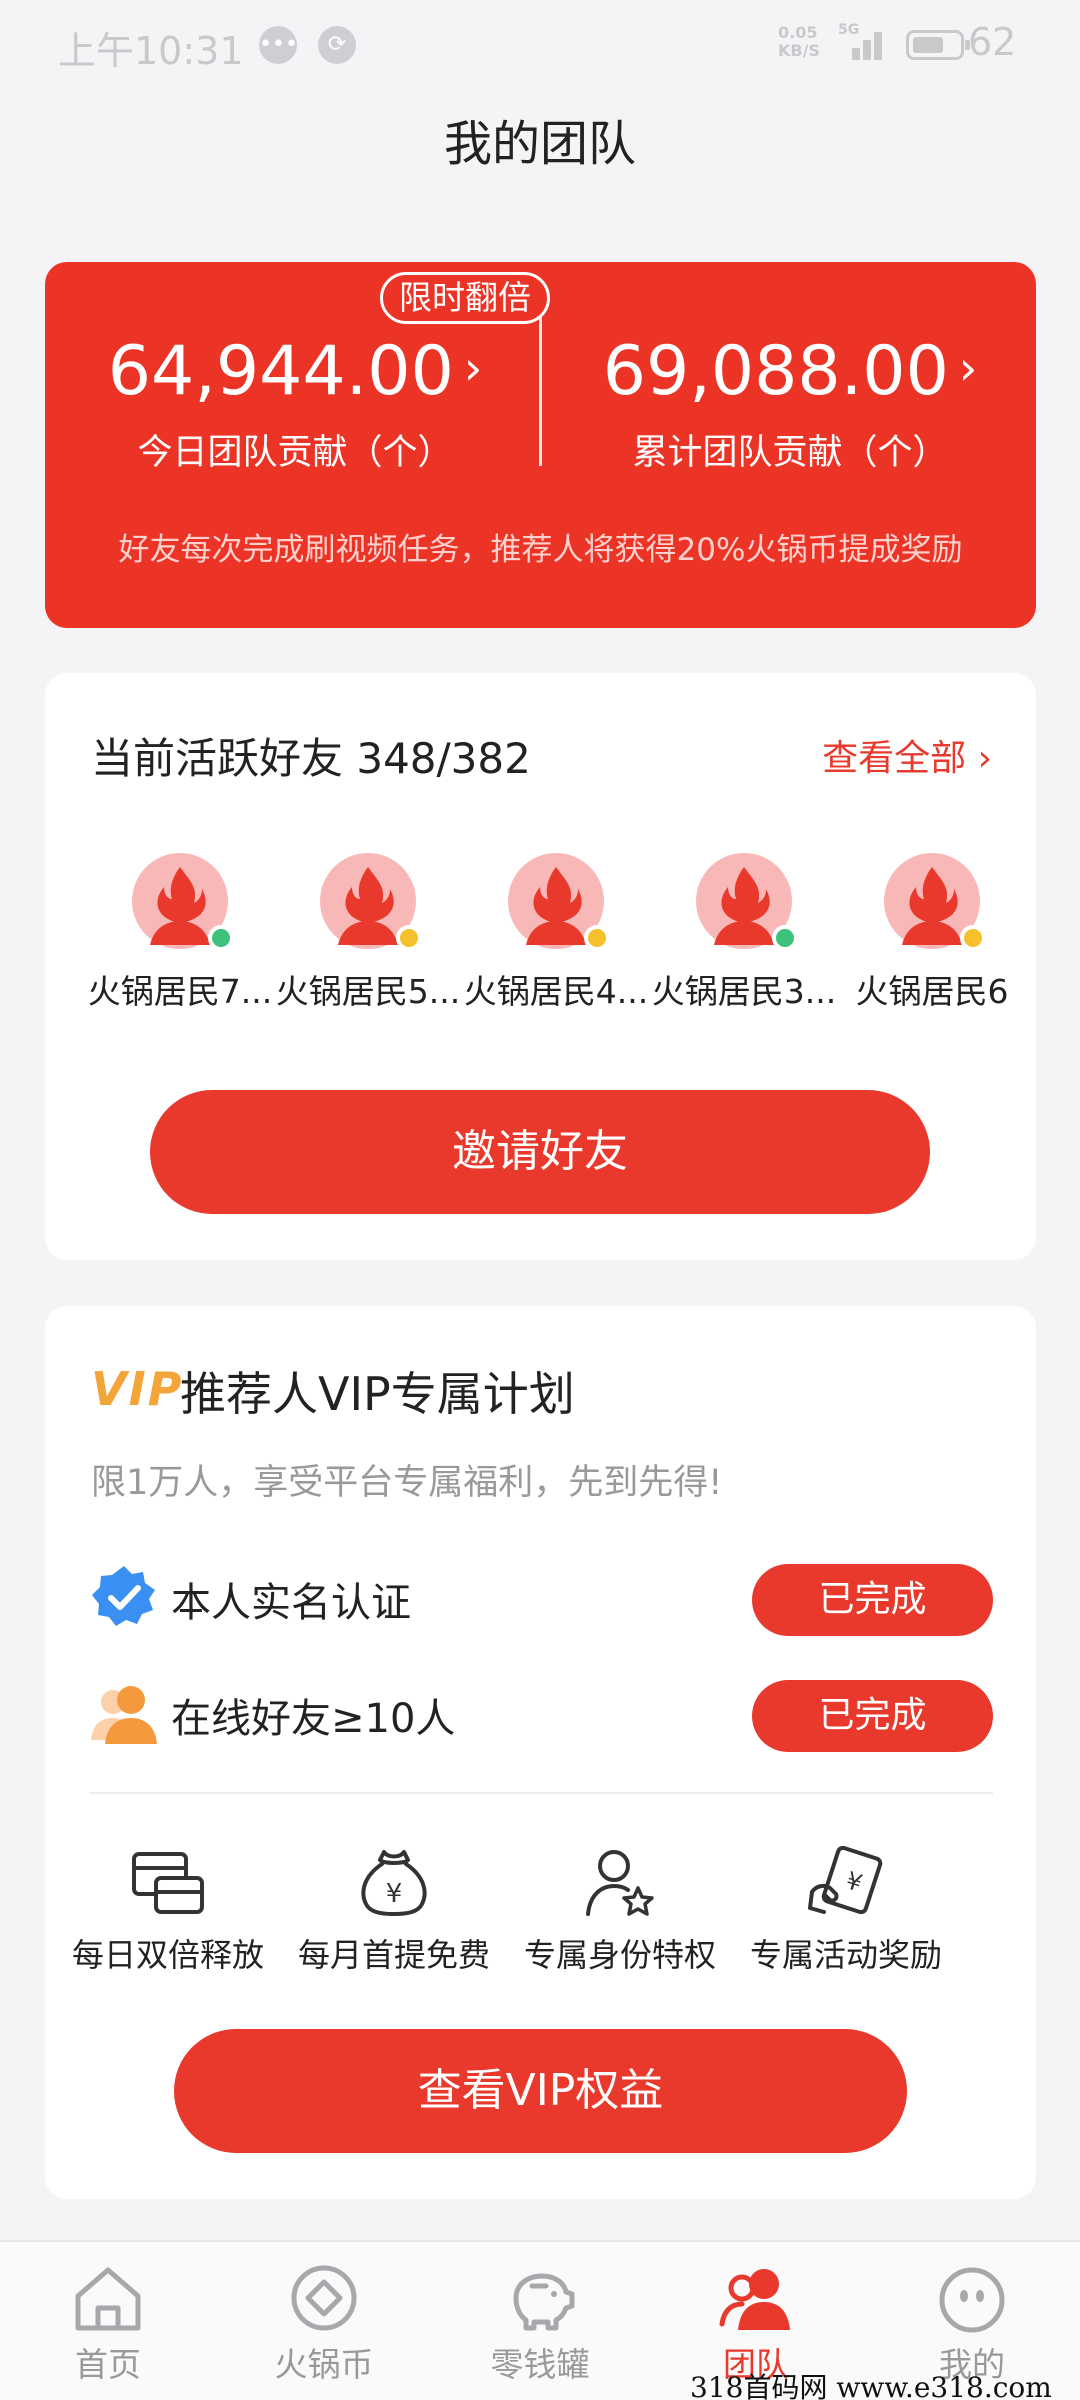 The height and width of the screenshot is (2400, 1080). I want to click on today-contribution: 64,944.00 › 今日团队贡献（个）, so click(295, 398).